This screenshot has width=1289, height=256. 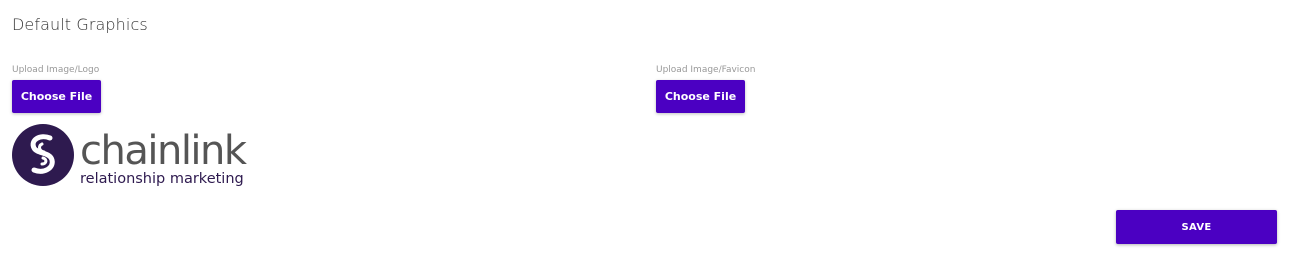 What do you see at coordinates (56, 96) in the screenshot?
I see `choose-logo-file-button: Choose File` at bounding box center [56, 96].